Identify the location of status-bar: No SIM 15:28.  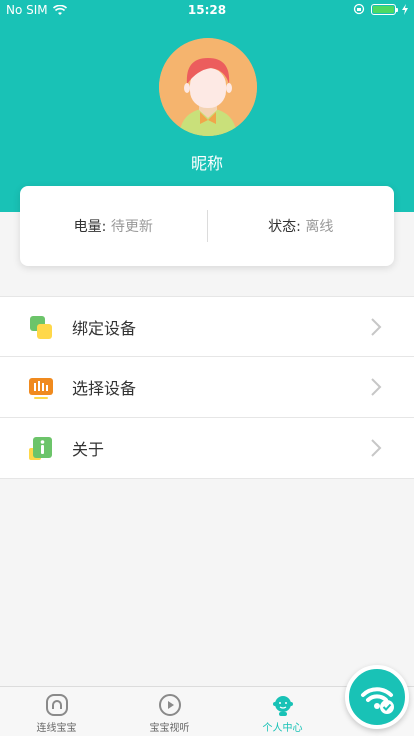
(207, 11).